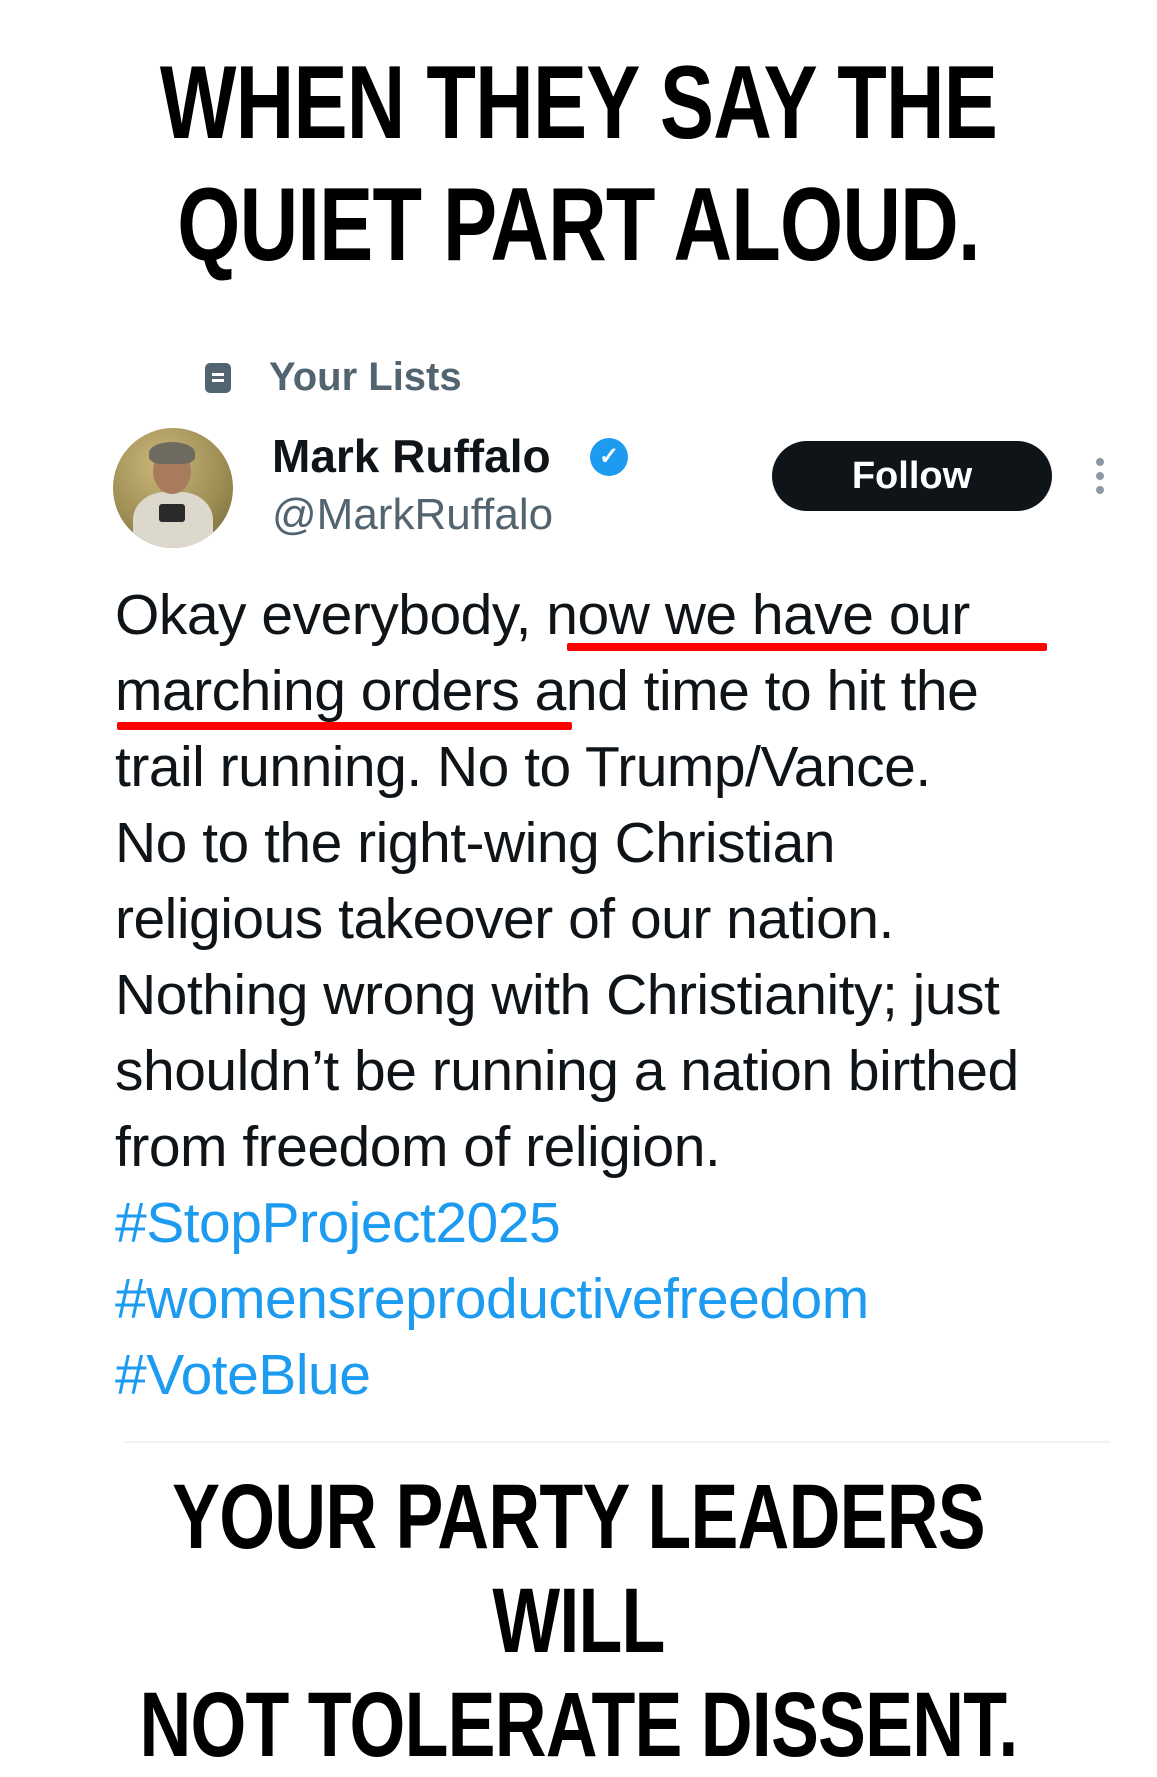 This screenshot has width=1157, height=1777. I want to click on top-caption-line-2: QUIET PART ALOUD., so click(578, 225).